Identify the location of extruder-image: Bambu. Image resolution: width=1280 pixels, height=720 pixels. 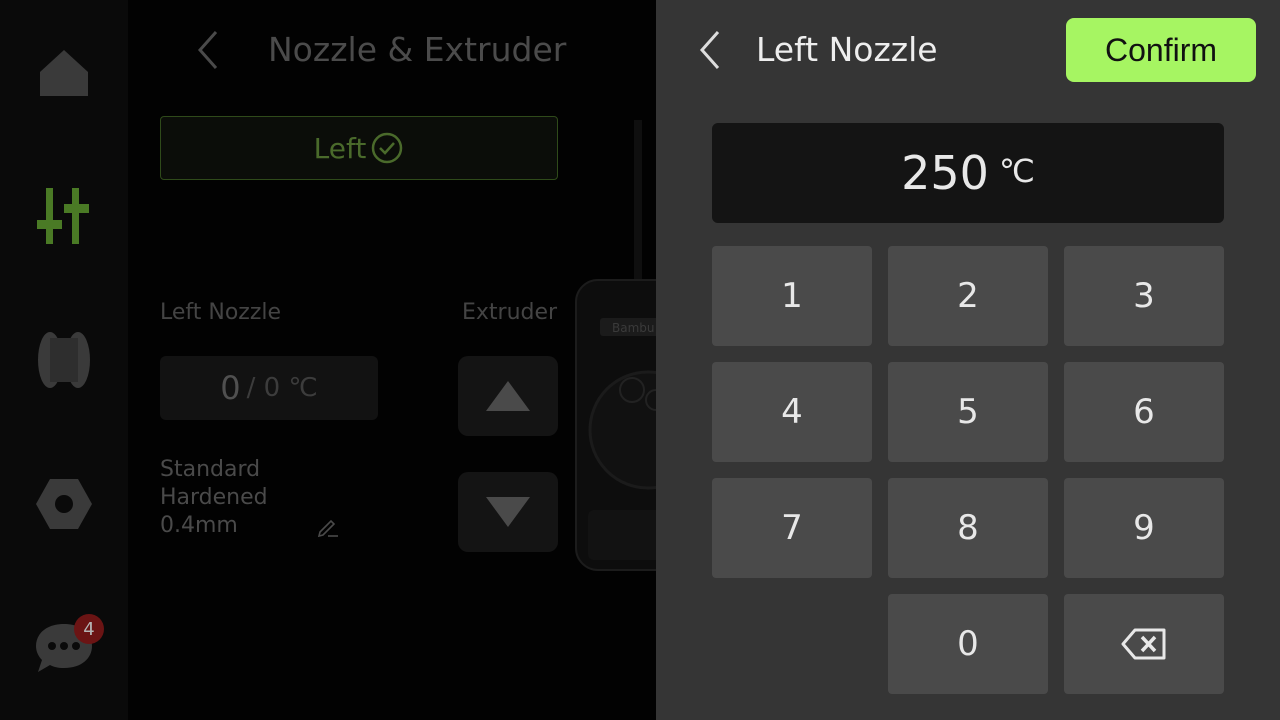
(615, 345).